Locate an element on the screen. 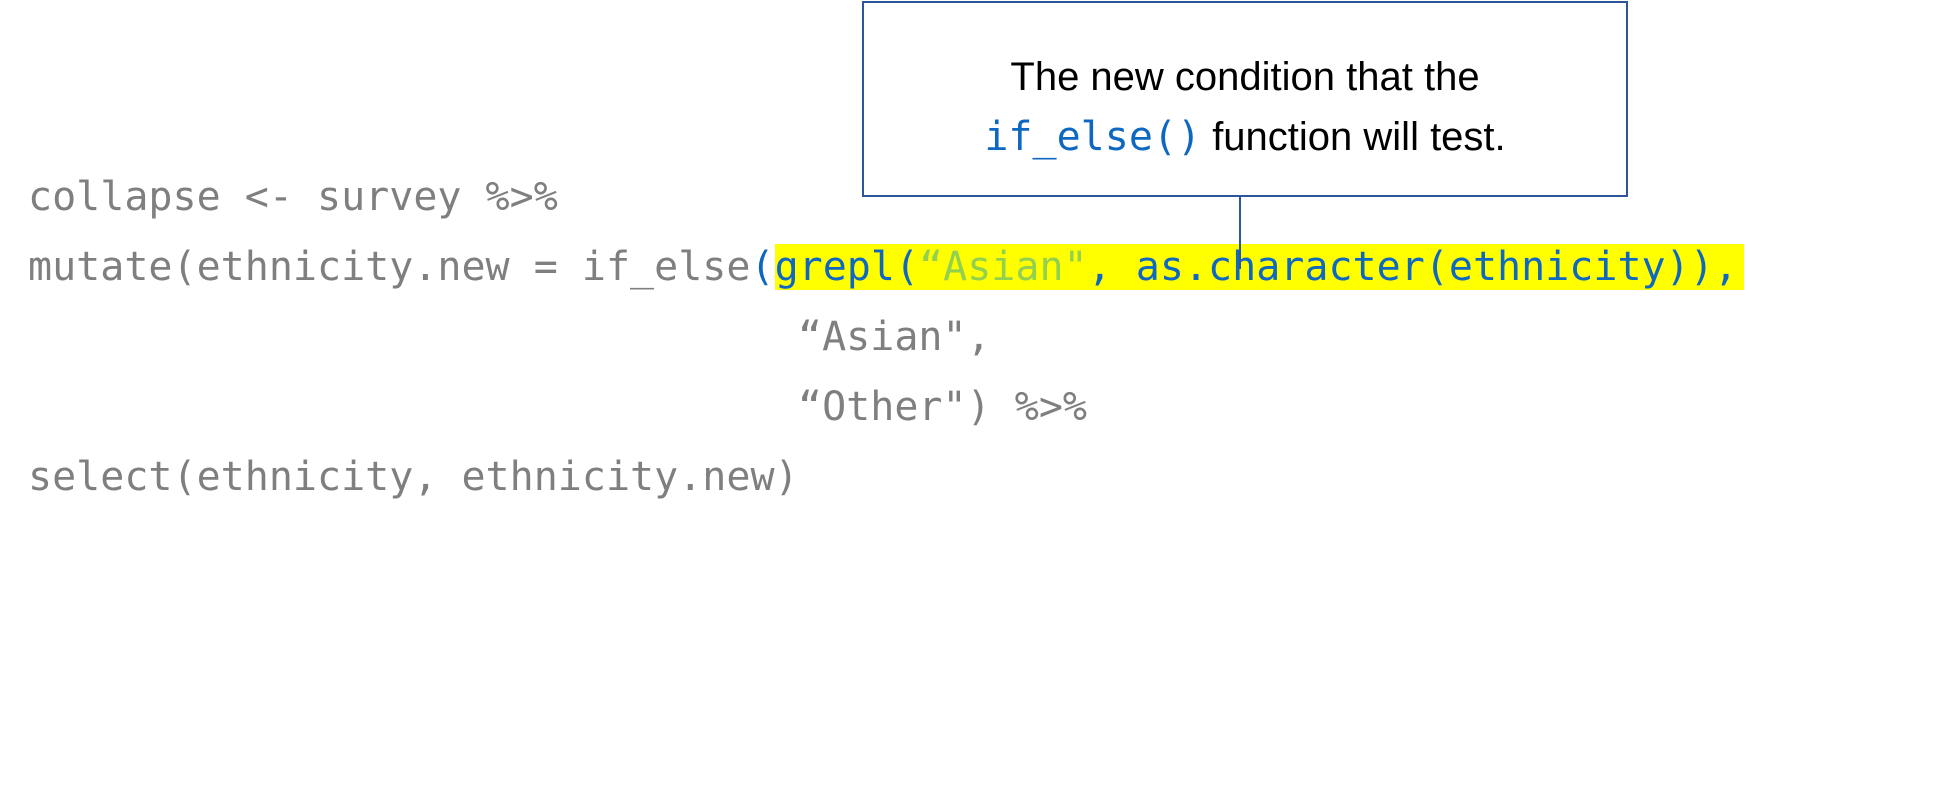 The image size is (1950, 785). callout-line-2-rest: function will test. is located at coordinates (1353, 137).